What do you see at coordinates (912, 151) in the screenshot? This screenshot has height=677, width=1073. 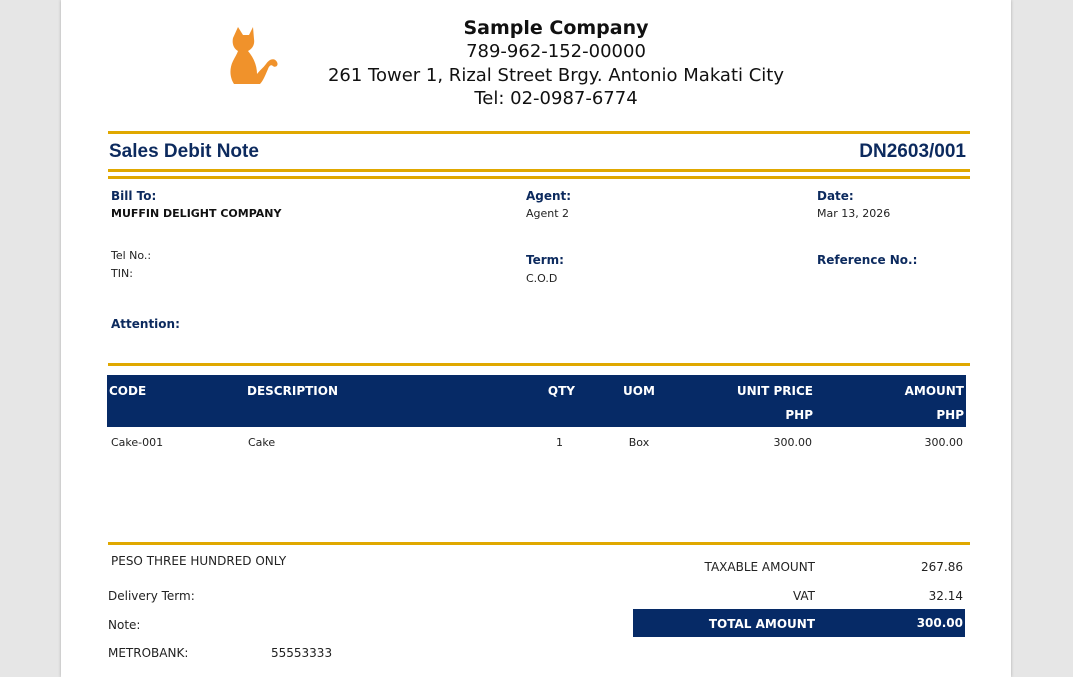 I see `document-number: DN2603/001` at bounding box center [912, 151].